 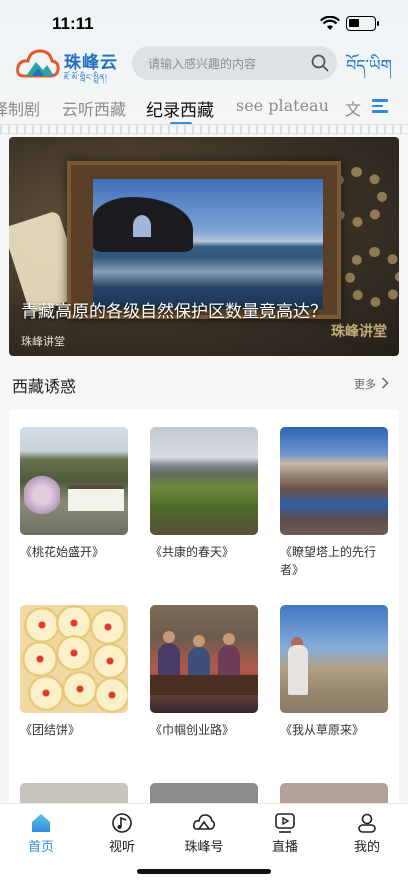 I want to click on list-item: 《共康的春天》, so click(x=204, y=494).